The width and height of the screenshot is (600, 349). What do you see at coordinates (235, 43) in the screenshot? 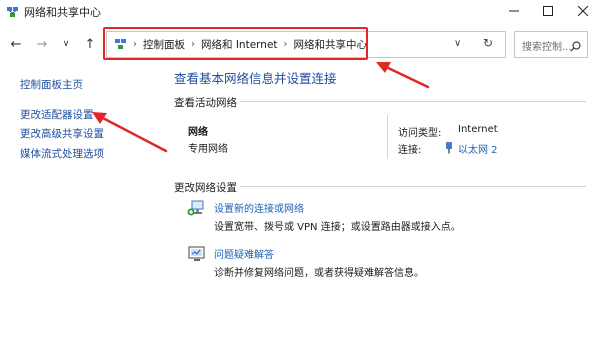
I see `annotation-highlight-box` at bounding box center [235, 43].